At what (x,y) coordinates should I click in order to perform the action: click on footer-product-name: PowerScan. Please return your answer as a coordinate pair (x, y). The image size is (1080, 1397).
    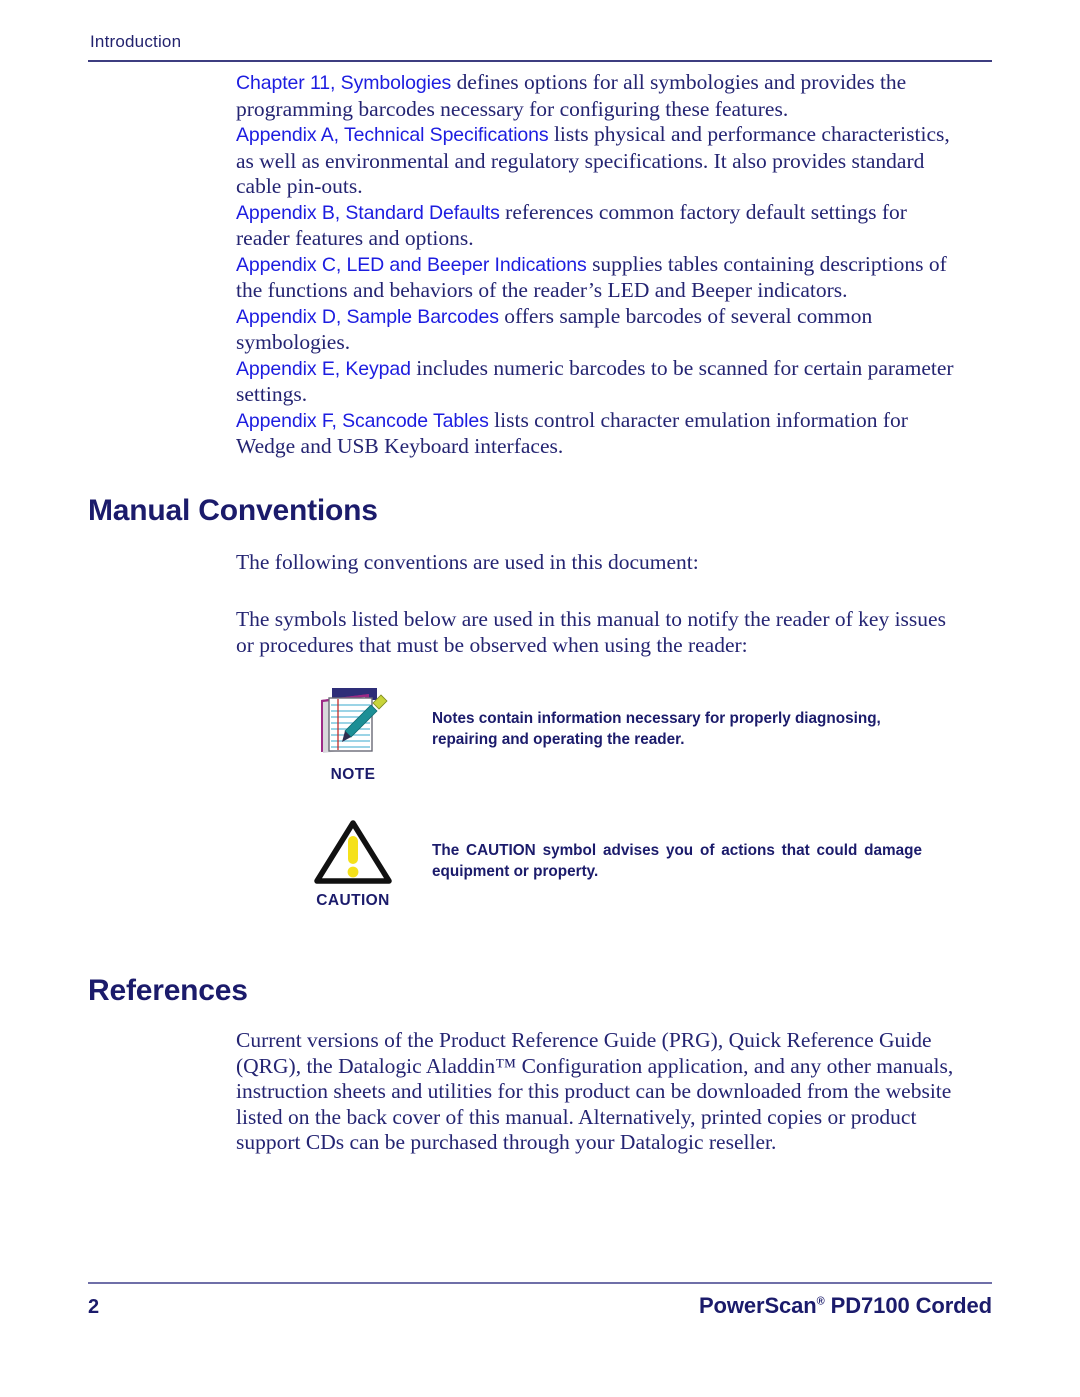
    Looking at the image, I should click on (757, 1305).